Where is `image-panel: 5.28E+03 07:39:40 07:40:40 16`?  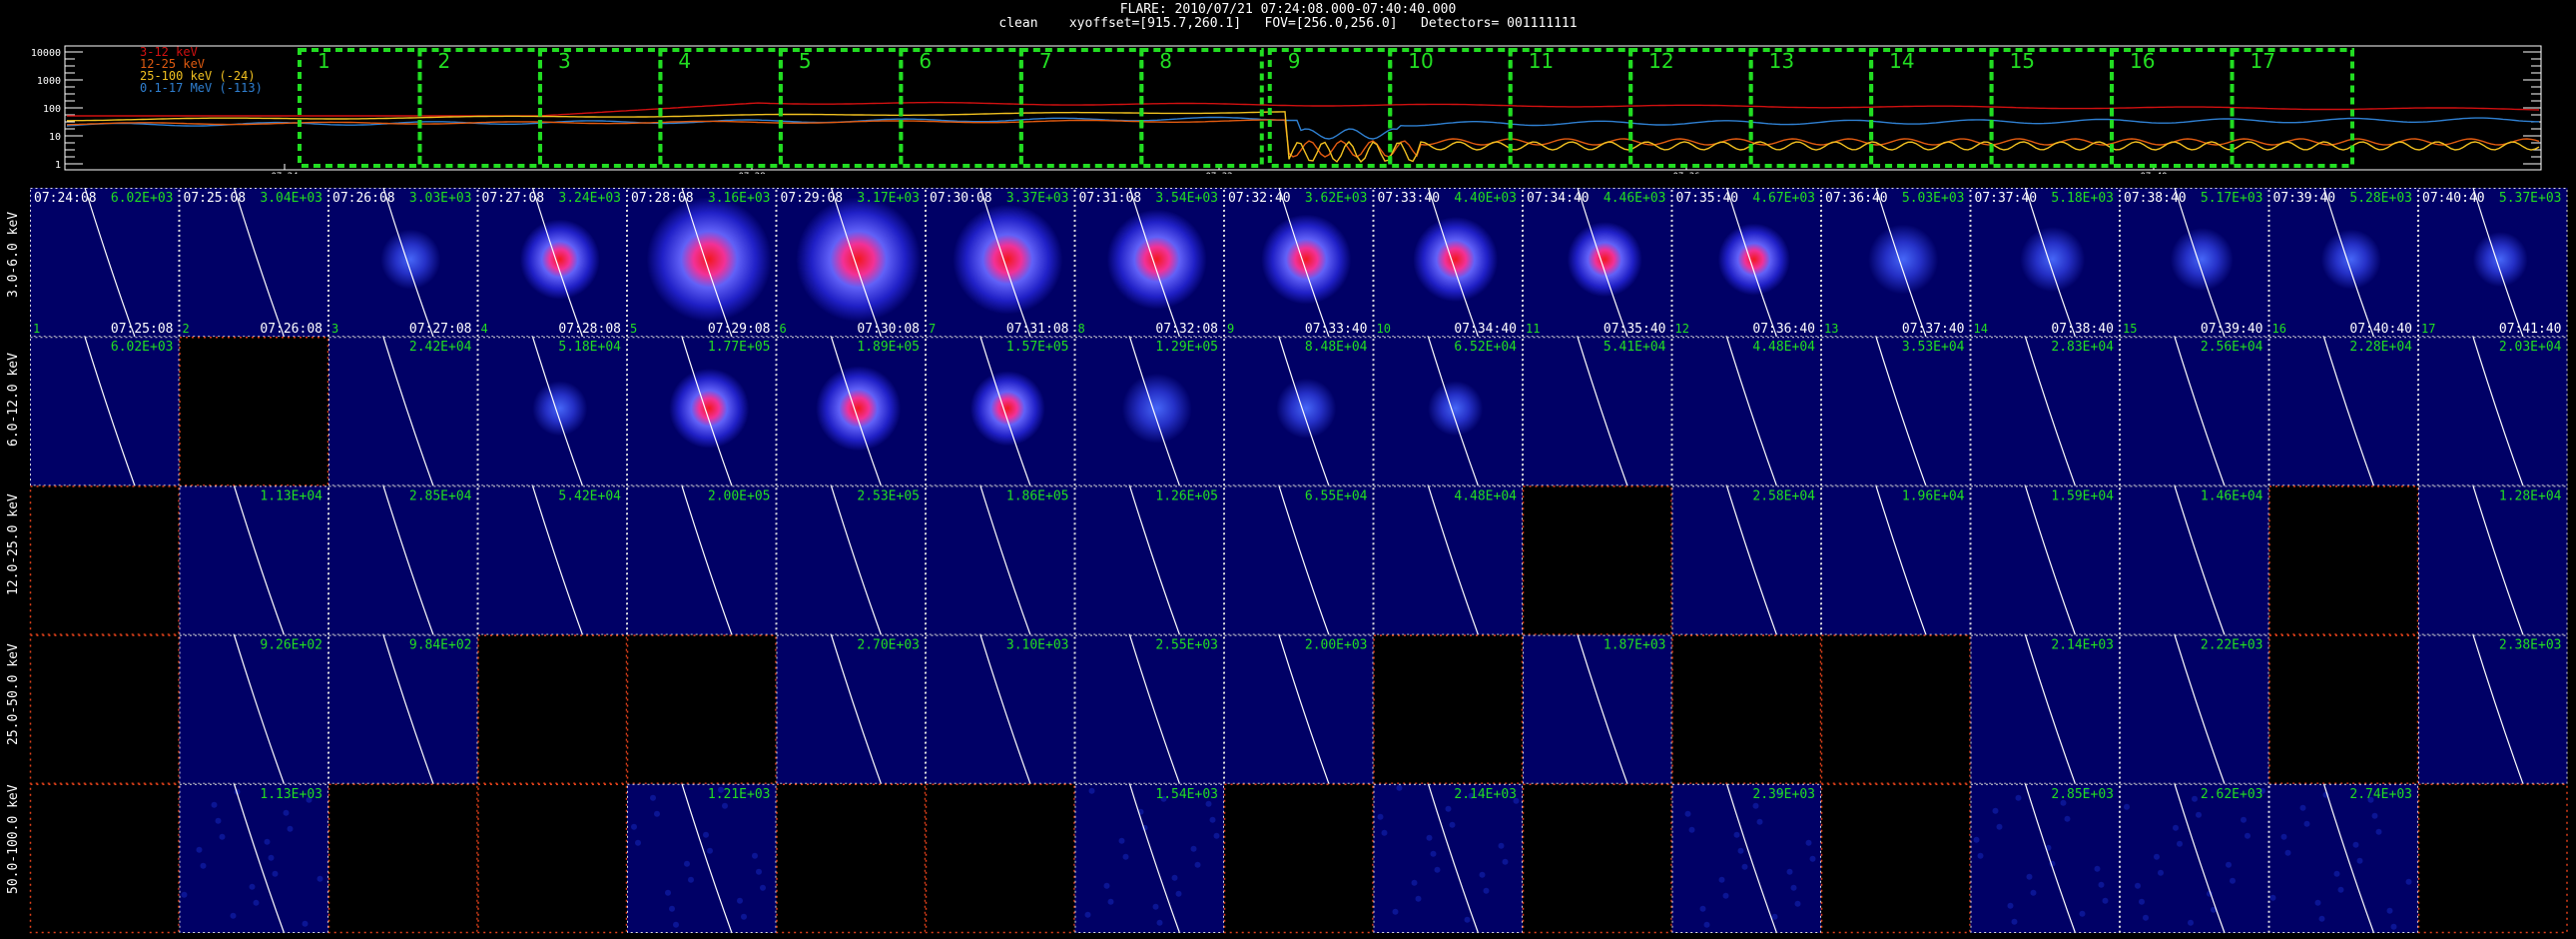 image-panel: 5.28E+03 07:39:40 07:40:40 16 is located at coordinates (2343, 262).